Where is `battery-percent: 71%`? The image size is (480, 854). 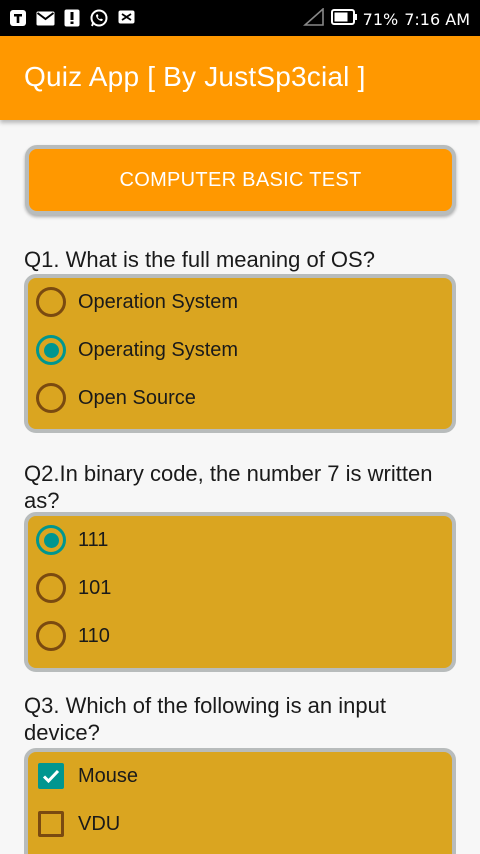
battery-percent: 71% is located at coordinates (380, 19).